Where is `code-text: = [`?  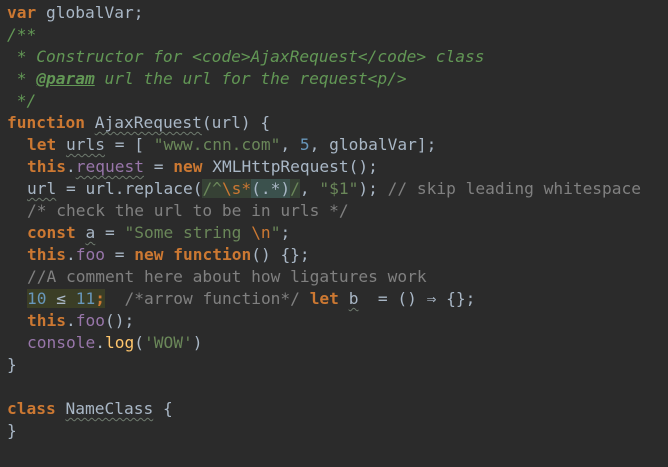 code-text: = [ is located at coordinates (129, 144).